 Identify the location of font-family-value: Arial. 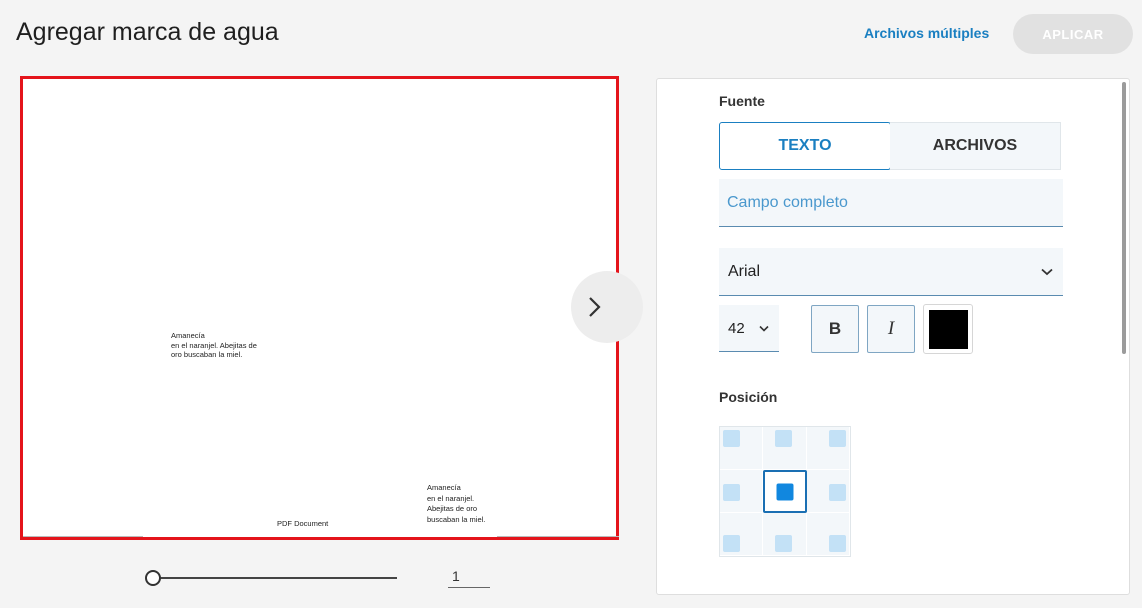
(744, 271).